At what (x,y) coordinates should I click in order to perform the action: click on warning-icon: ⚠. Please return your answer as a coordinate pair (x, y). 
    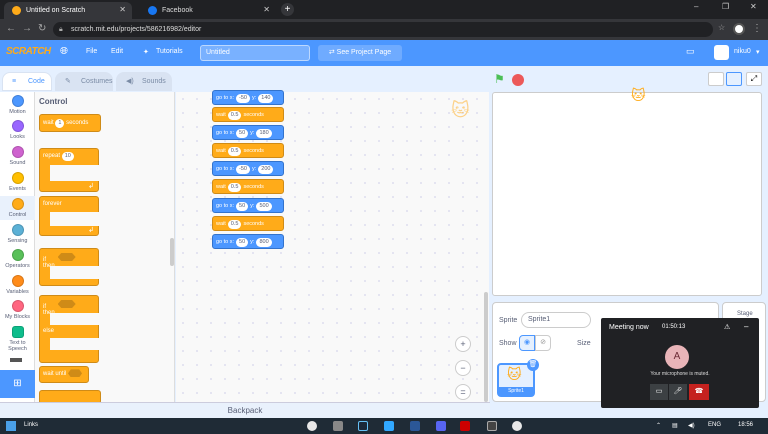
    Looking at the image, I should click on (727, 327).